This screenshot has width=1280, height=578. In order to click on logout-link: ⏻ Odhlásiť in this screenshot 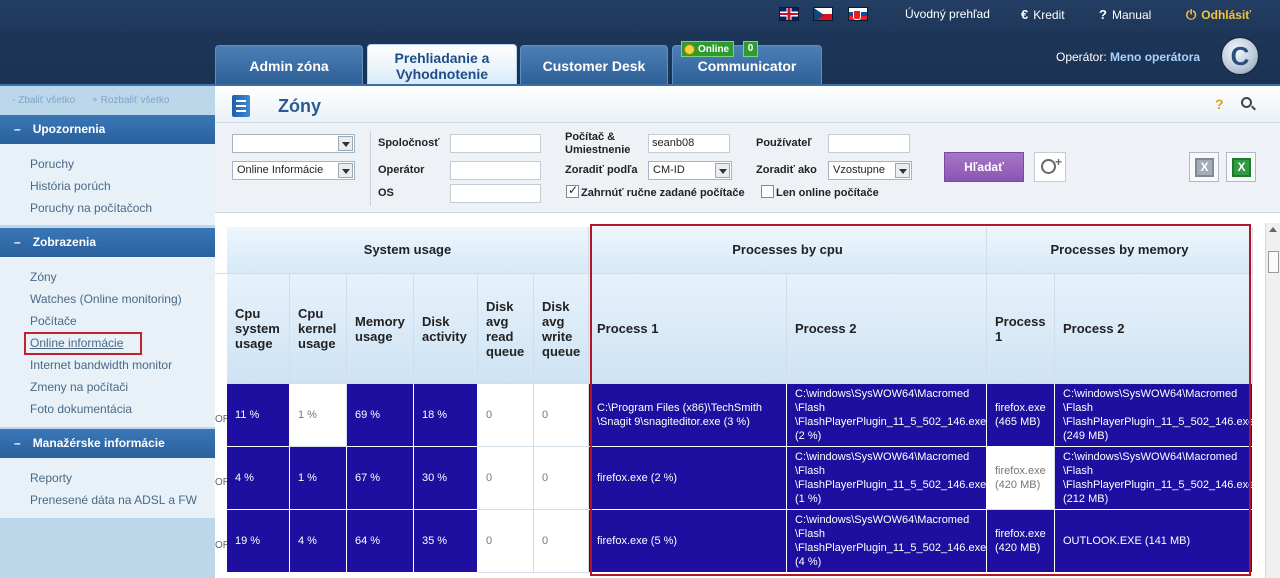, I will do `click(1218, 15)`.